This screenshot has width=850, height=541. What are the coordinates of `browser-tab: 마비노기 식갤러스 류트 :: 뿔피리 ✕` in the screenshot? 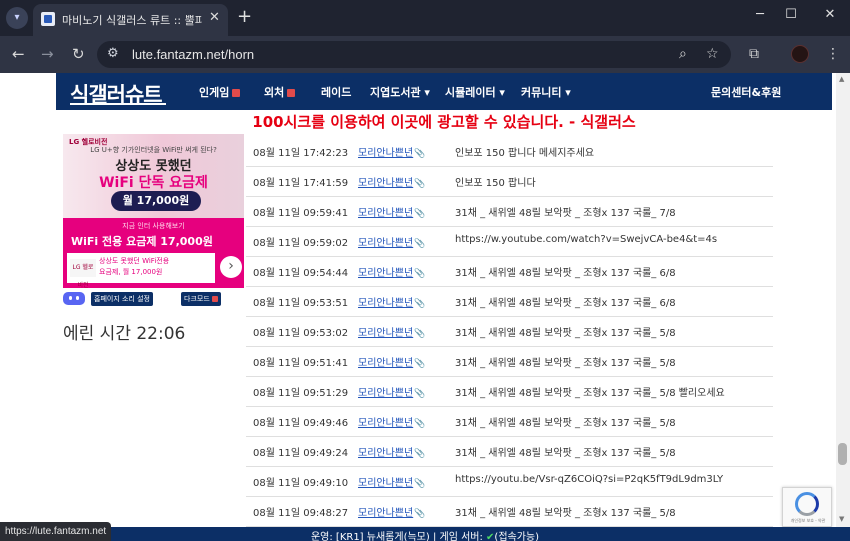 It's located at (130, 20).